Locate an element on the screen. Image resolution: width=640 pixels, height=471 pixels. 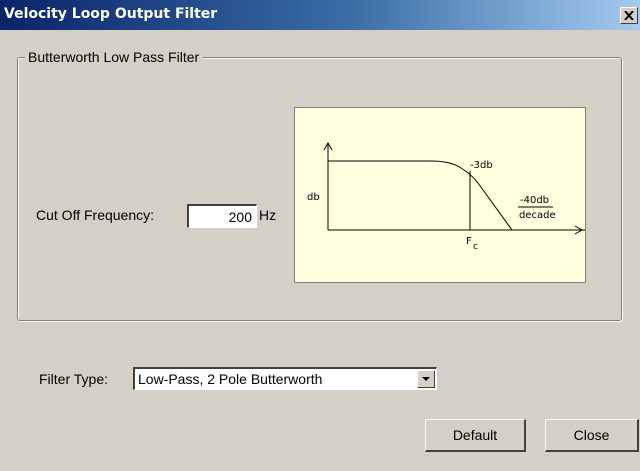
diagram-slope-top: -40db is located at coordinates (534, 200).